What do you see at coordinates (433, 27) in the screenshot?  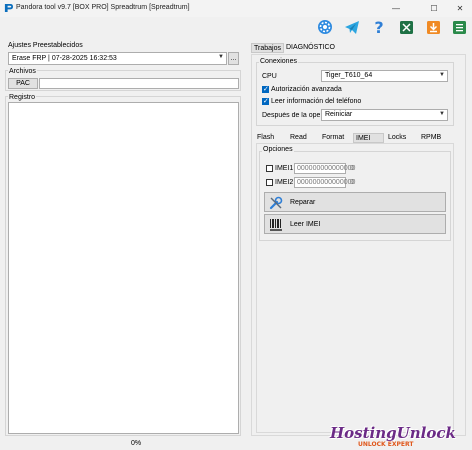 I see `download-icon` at bounding box center [433, 27].